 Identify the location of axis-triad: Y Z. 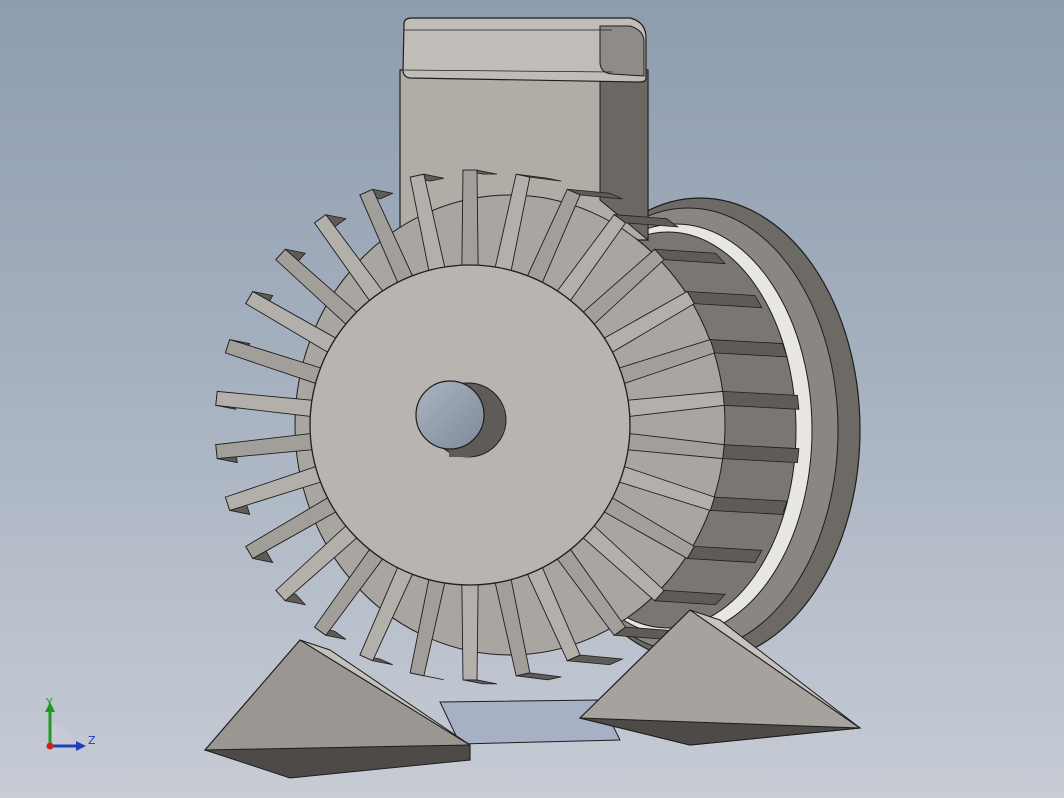
(70, 723).